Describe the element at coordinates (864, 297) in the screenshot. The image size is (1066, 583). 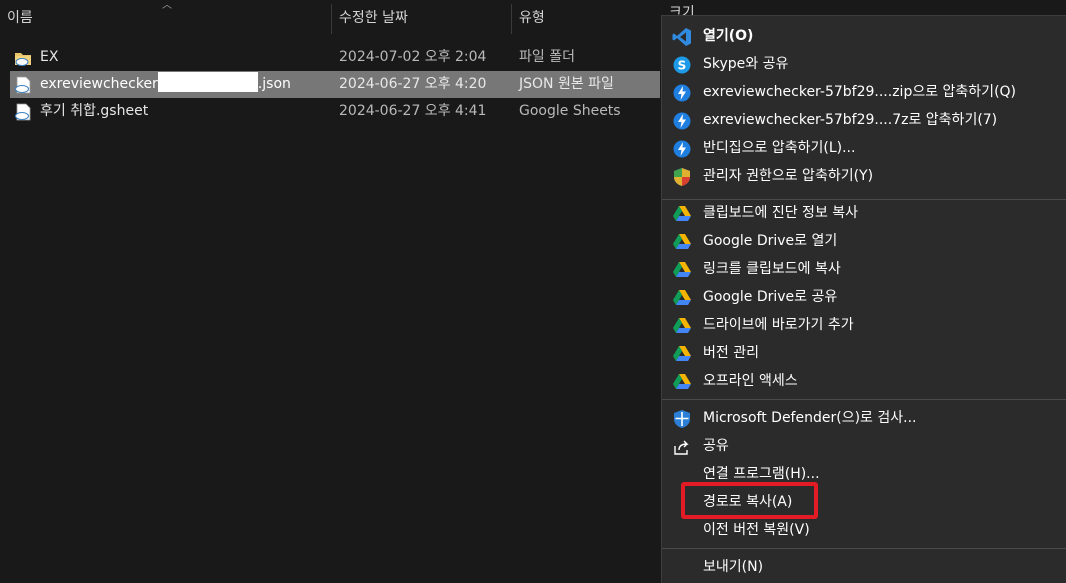
I see `menu-item-share-drive: Google Drive로 공유` at that location.